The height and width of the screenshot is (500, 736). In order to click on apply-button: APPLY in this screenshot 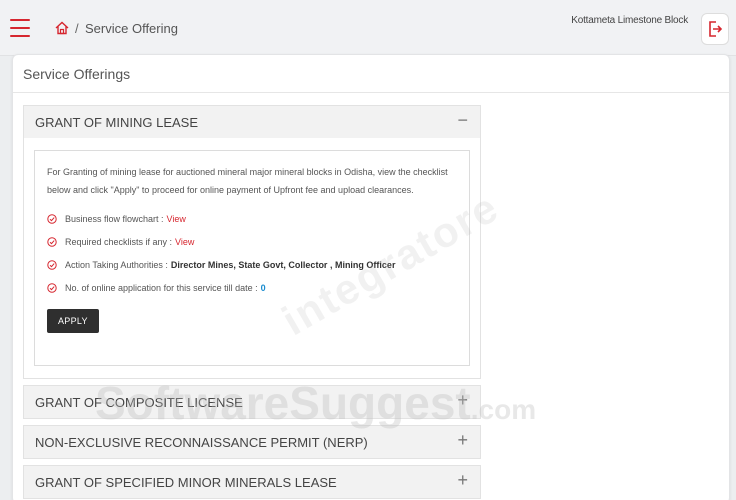, I will do `click(73, 321)`.